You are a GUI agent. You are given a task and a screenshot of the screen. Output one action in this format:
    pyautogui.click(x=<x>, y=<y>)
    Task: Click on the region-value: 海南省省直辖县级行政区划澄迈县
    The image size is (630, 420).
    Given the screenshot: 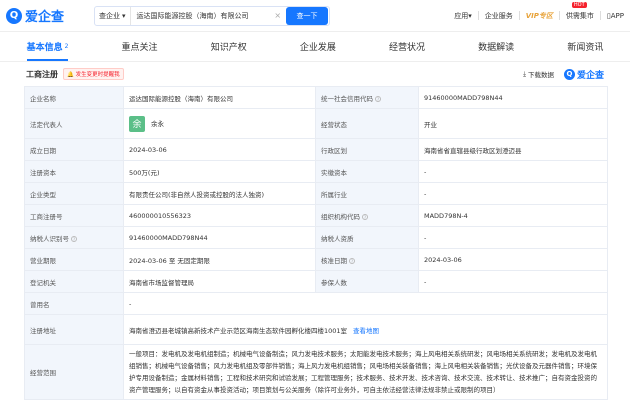 What is the action you would take?
    pyautogui.click(x=513, y=149)
    